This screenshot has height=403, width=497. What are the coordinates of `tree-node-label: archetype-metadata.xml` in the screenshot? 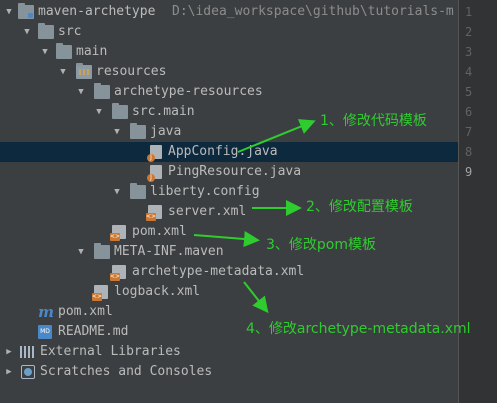 It's located at (218, 271).